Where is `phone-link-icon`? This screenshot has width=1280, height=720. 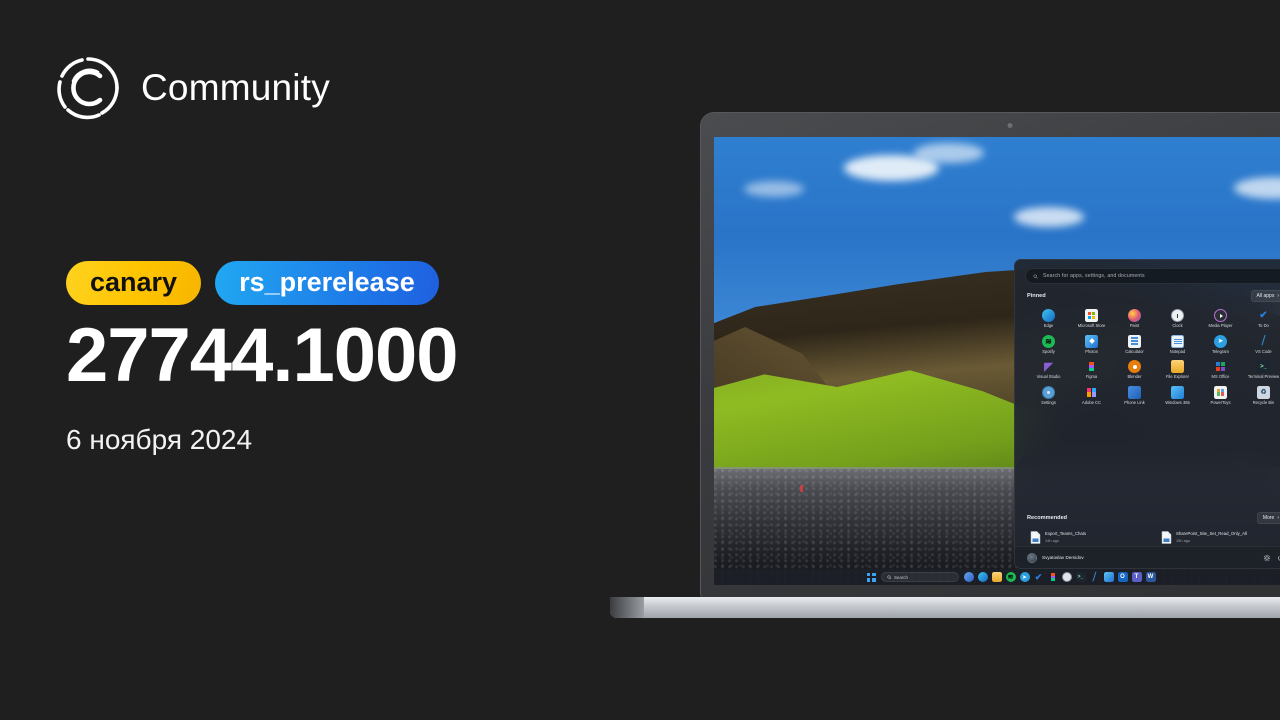
phone-link-icon is located at coordinates (1134, 392).